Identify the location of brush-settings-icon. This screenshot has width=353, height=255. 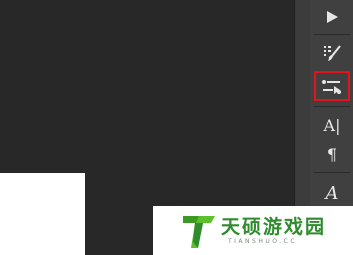
(332, 53).